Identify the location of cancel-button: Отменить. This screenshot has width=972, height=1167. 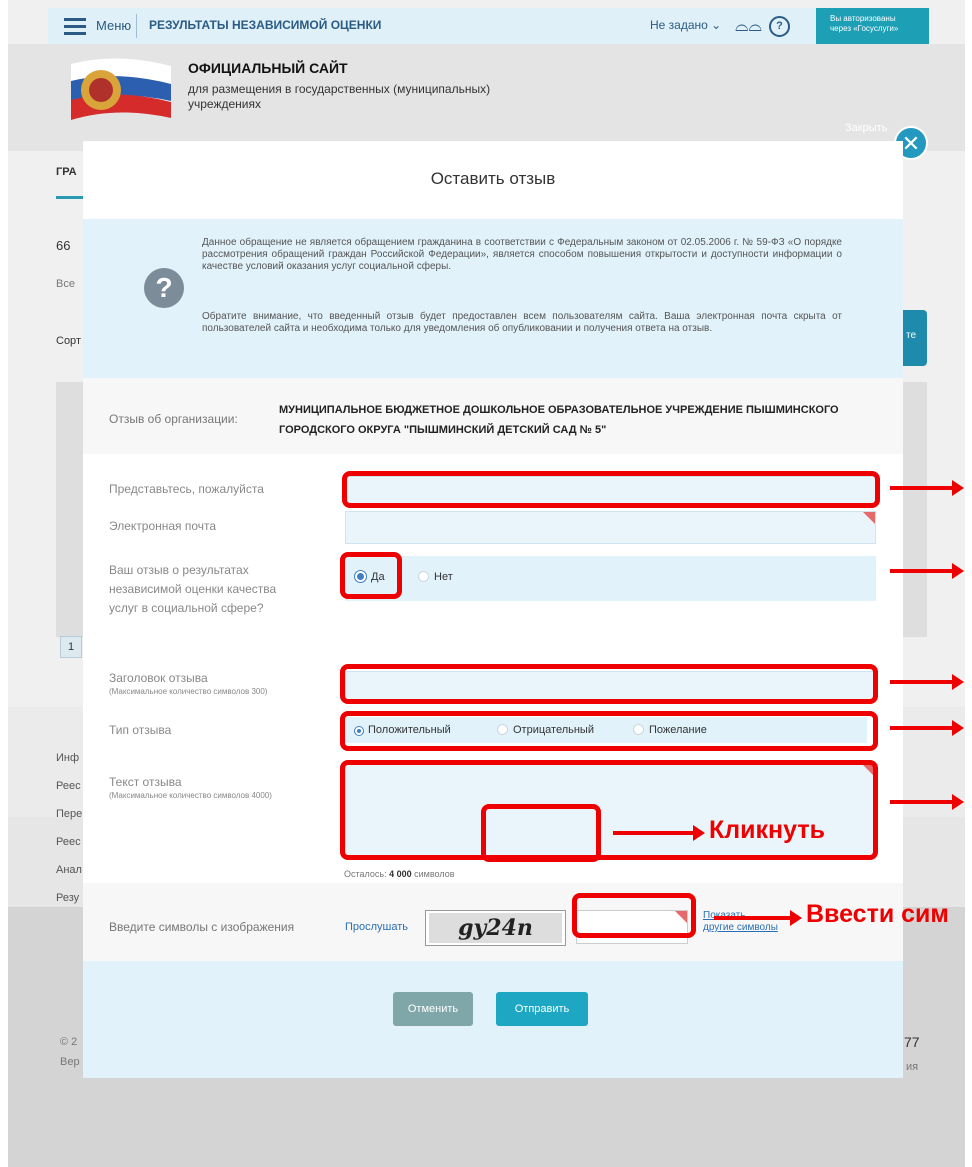
(433, 1009).